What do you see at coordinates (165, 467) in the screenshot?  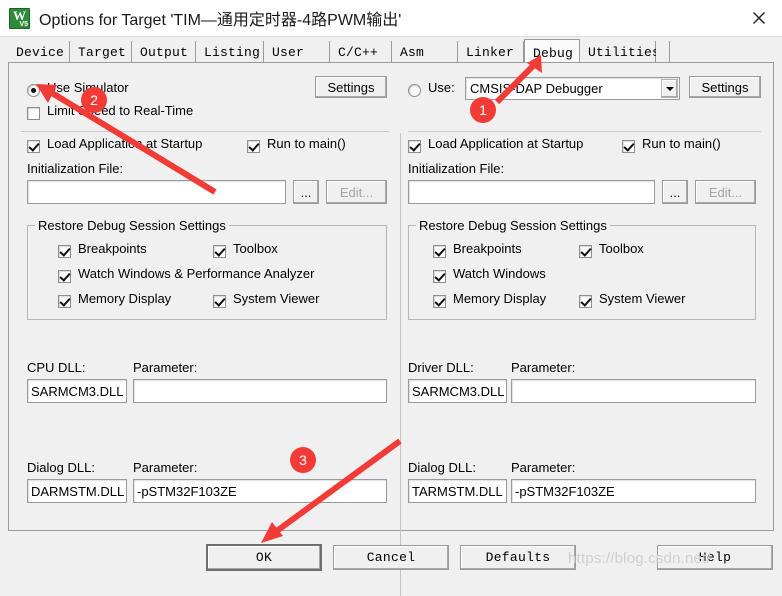 I see `left-dialog-parameter-label: Parameter:` at bounding box center [165, 467].